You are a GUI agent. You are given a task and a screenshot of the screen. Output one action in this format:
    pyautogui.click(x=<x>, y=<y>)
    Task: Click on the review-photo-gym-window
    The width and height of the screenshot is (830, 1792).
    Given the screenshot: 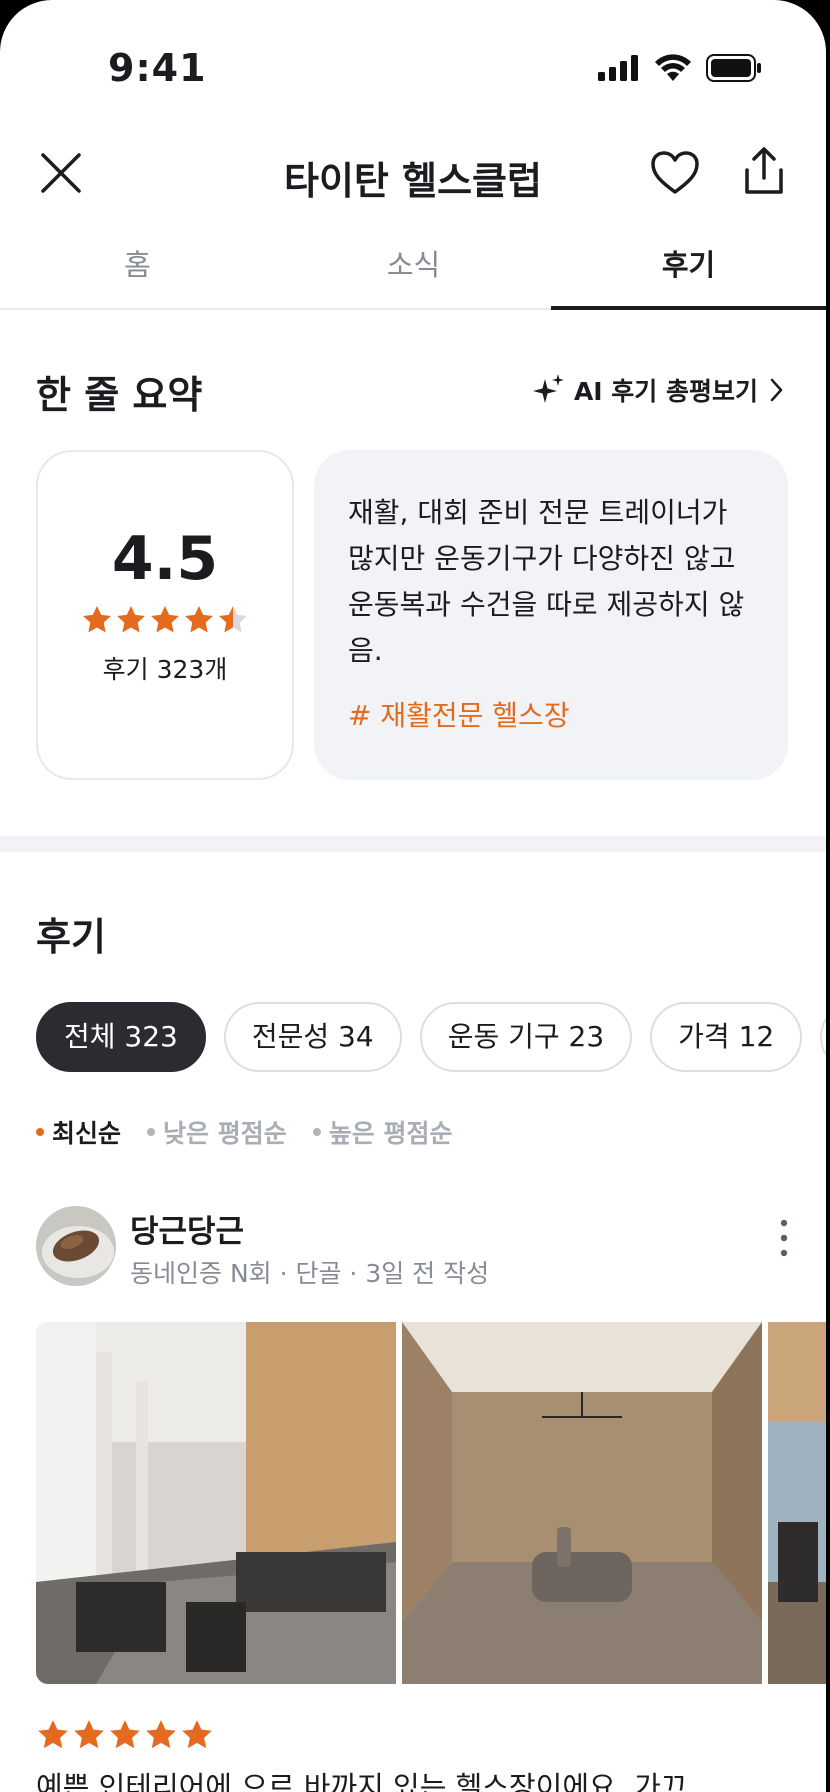 What is the action you would take?
    pyautogui.click(x=797, y=1503)
    